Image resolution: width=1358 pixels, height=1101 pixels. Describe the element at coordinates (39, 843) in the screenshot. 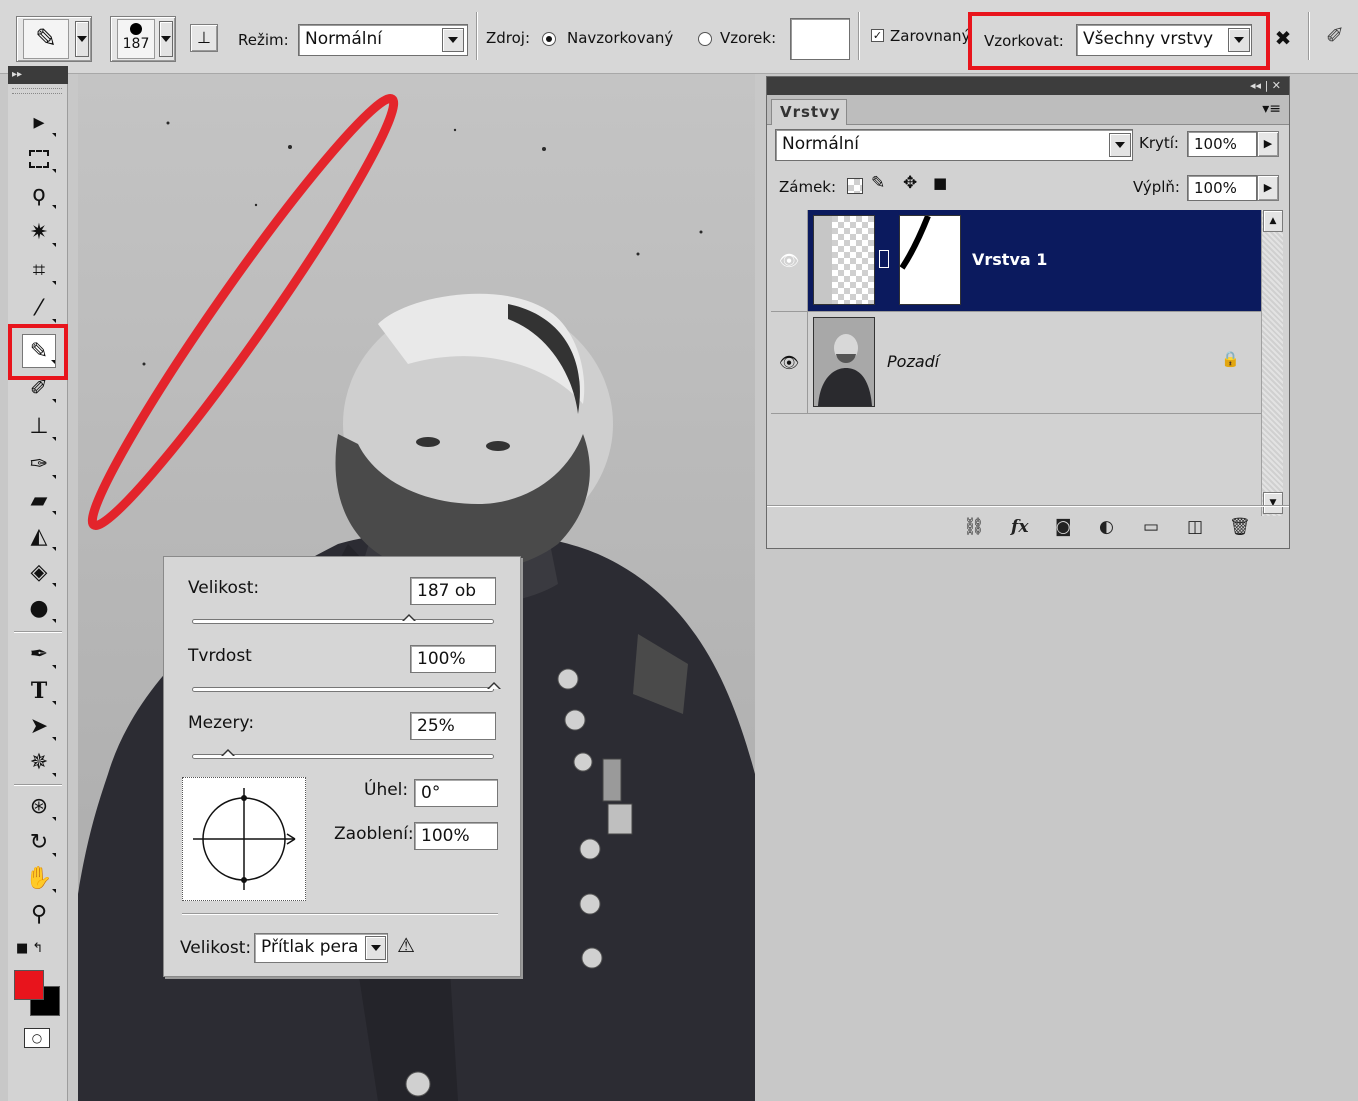

I see `3d-orbit-tool-icon: ↻` at that location.